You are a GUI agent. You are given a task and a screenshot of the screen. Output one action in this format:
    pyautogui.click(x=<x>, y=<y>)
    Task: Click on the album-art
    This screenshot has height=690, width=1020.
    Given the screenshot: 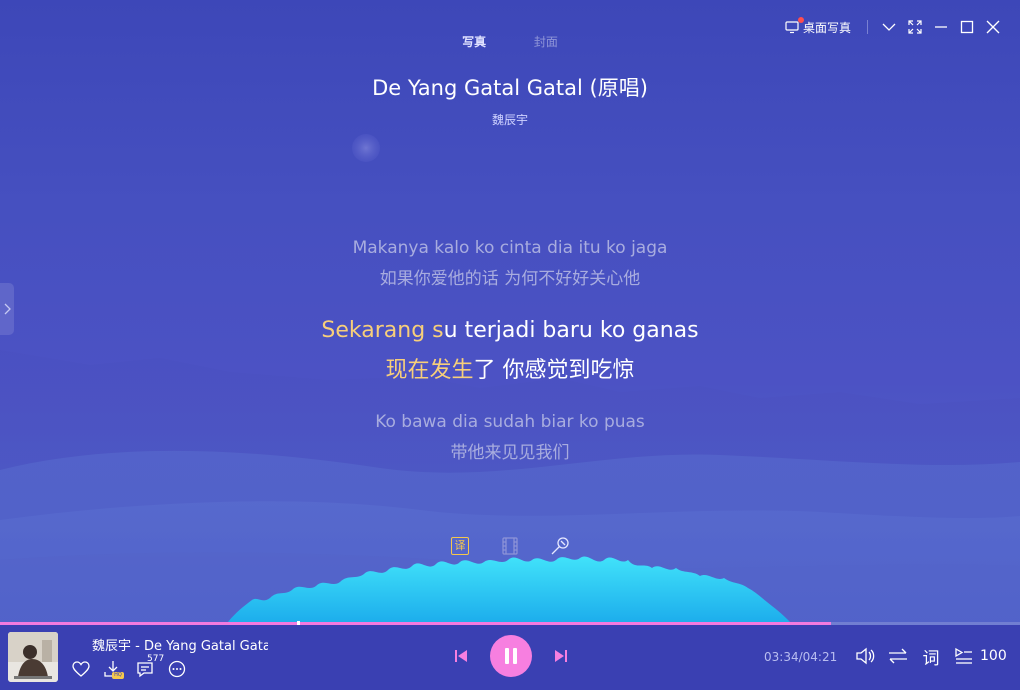 What is the action you would take?
    pyautogui.click(x=33, y=657)
    